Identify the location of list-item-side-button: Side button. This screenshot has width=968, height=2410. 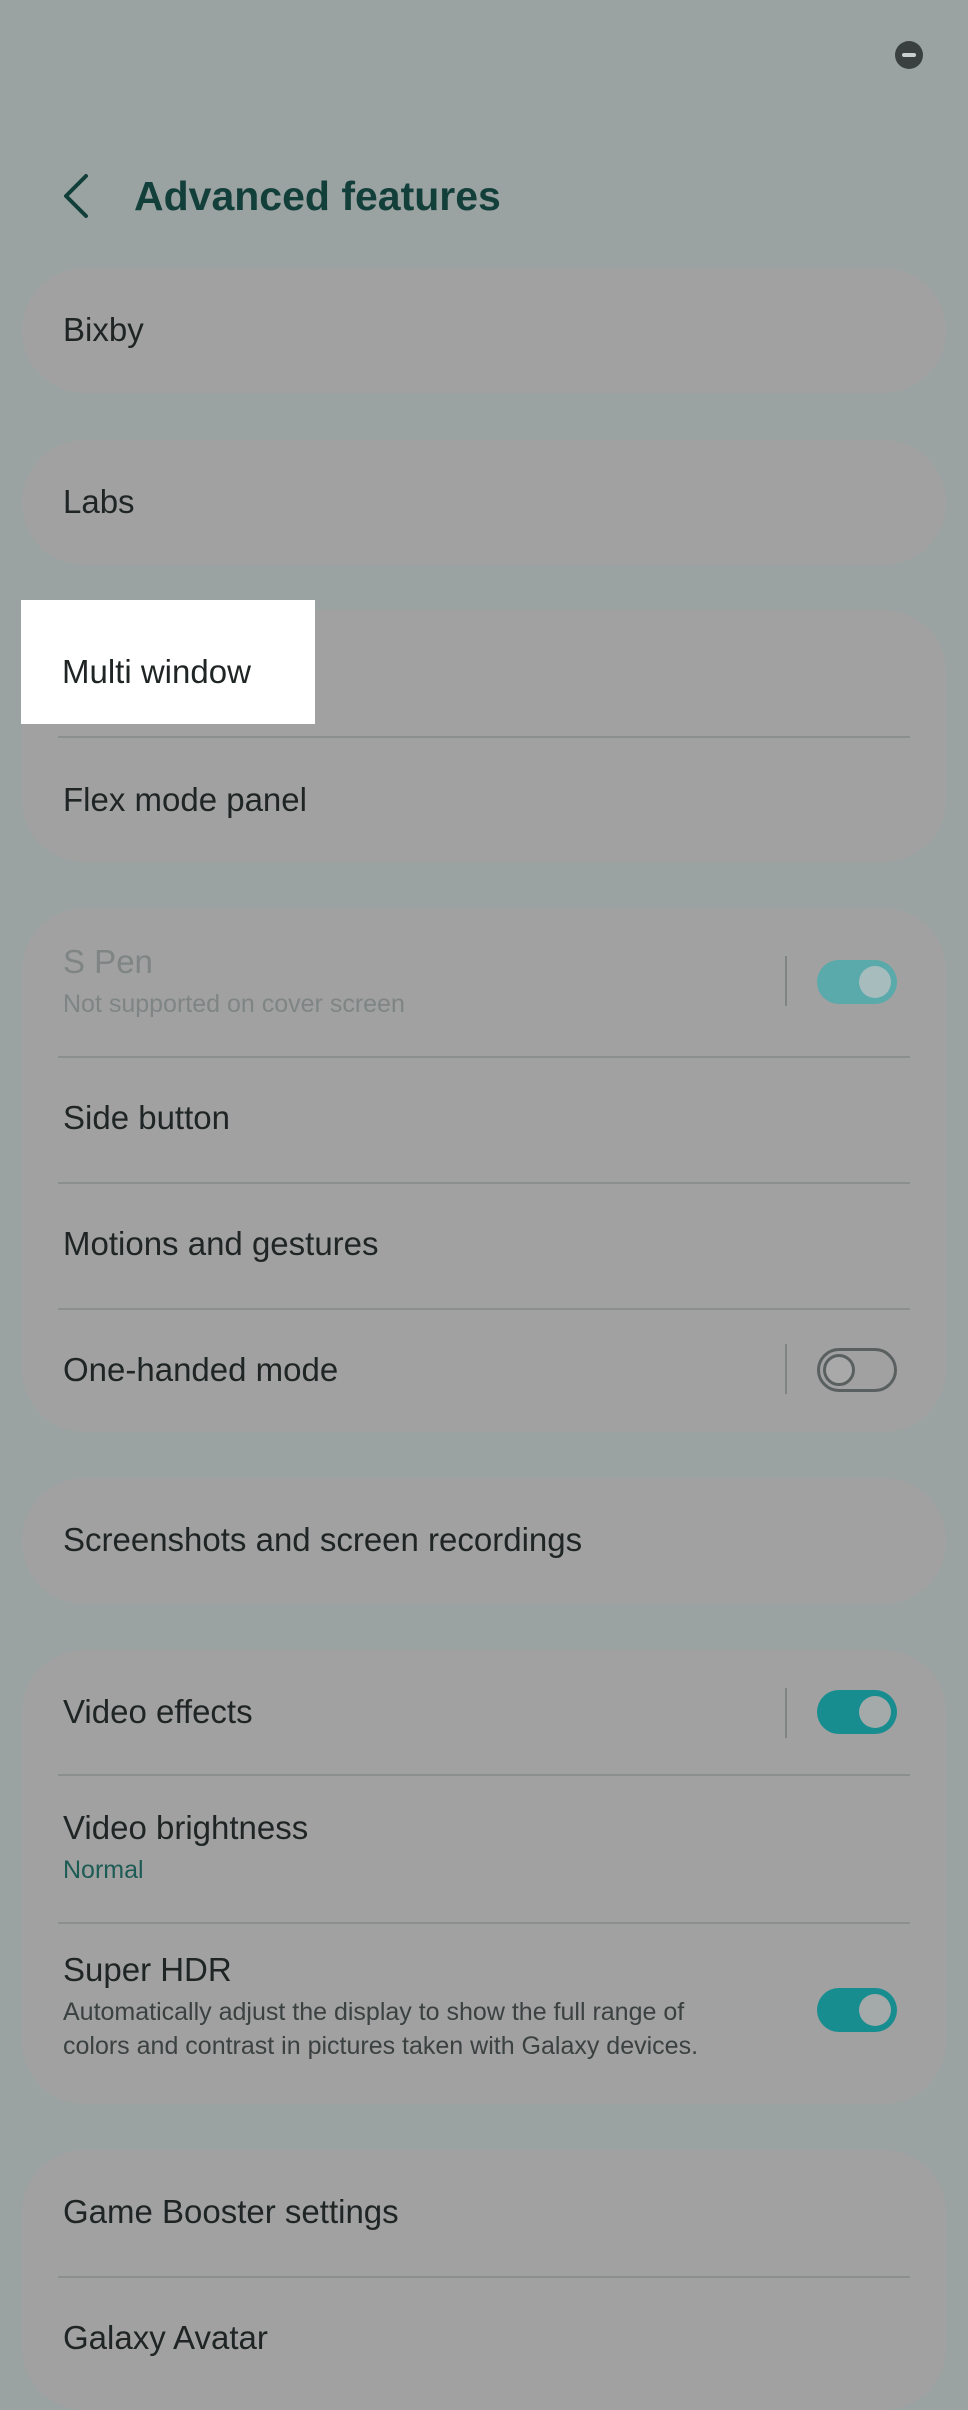
(484, 1120).